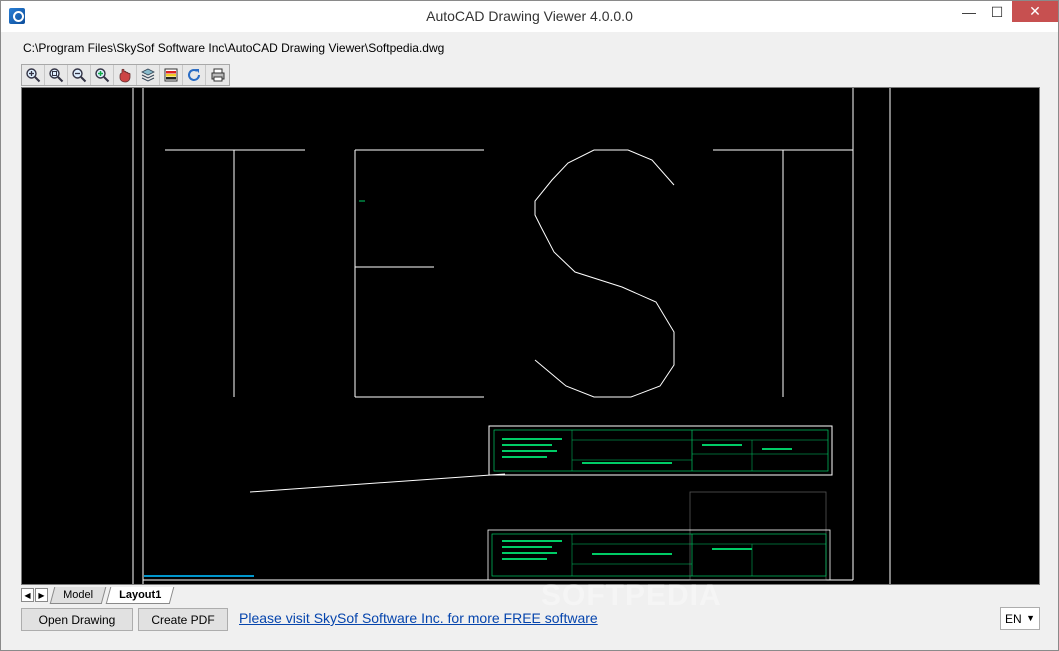 The width and height of the screenshot is (1059, 651). I want to click on print-icon, so click(217, 75).